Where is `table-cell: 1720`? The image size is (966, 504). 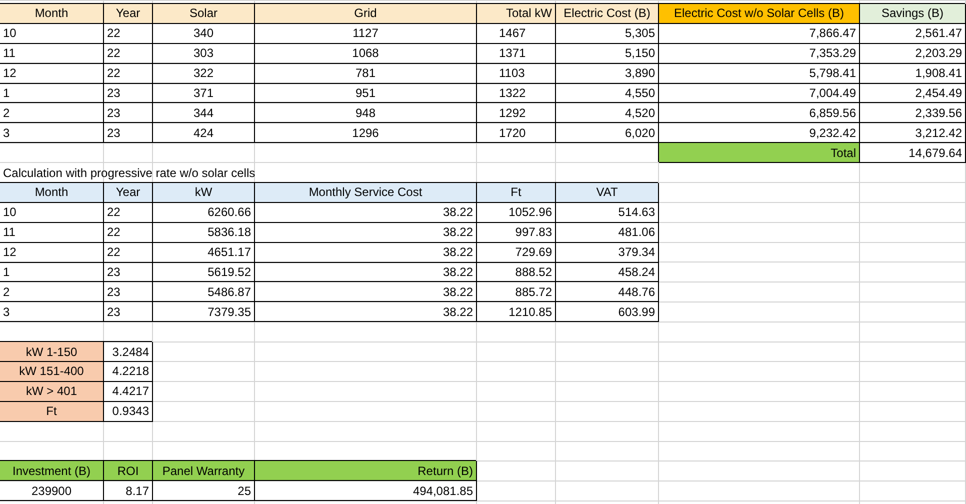 table-cell: 1720 is located at coordinates (516, 133).